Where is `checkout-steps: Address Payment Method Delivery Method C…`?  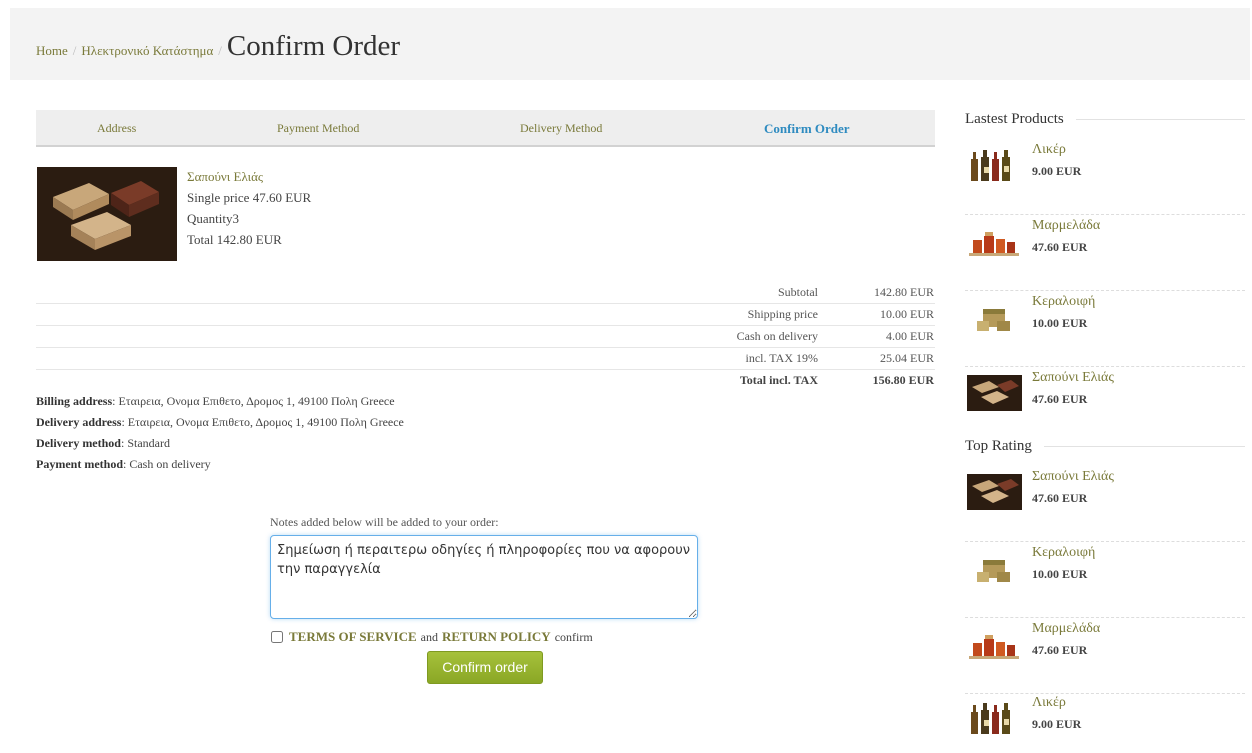
checkout-steps: Address Payment Method Delivery Method C… is located at coordinates (485, 128).